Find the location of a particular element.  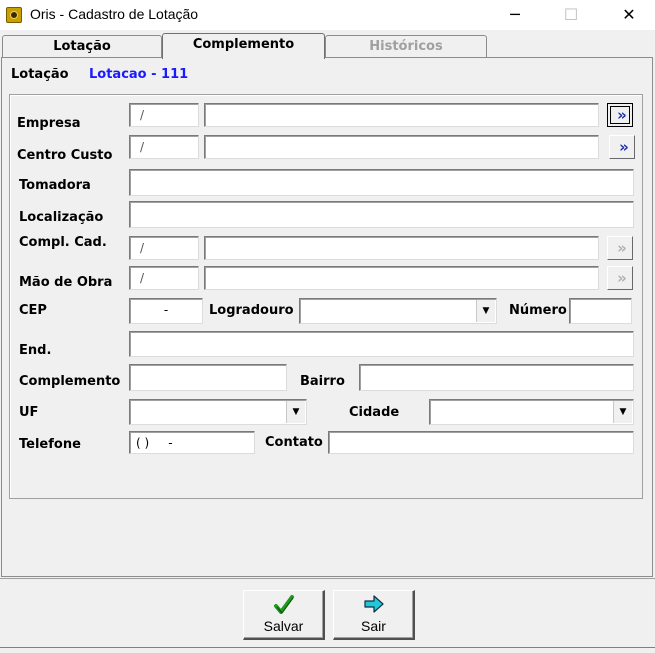

close-button: ✕ is located at coordinates (629, 15).